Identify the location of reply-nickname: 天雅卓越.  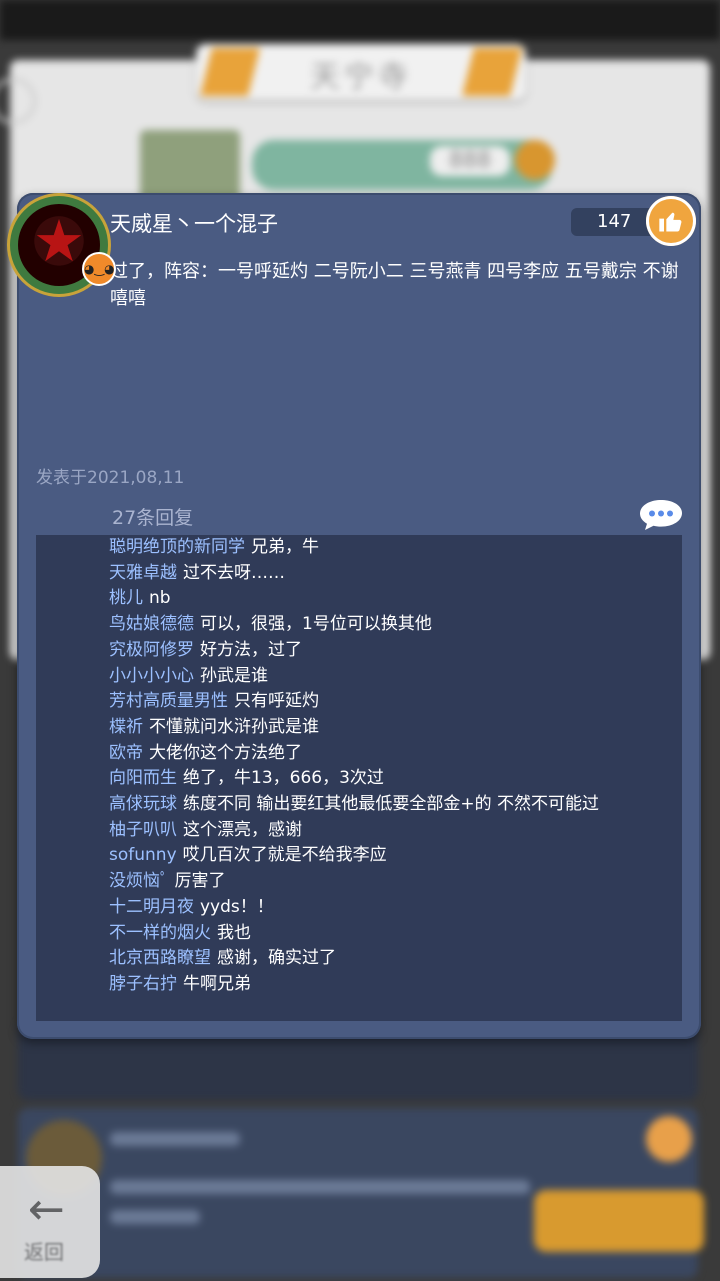
(143, 573).